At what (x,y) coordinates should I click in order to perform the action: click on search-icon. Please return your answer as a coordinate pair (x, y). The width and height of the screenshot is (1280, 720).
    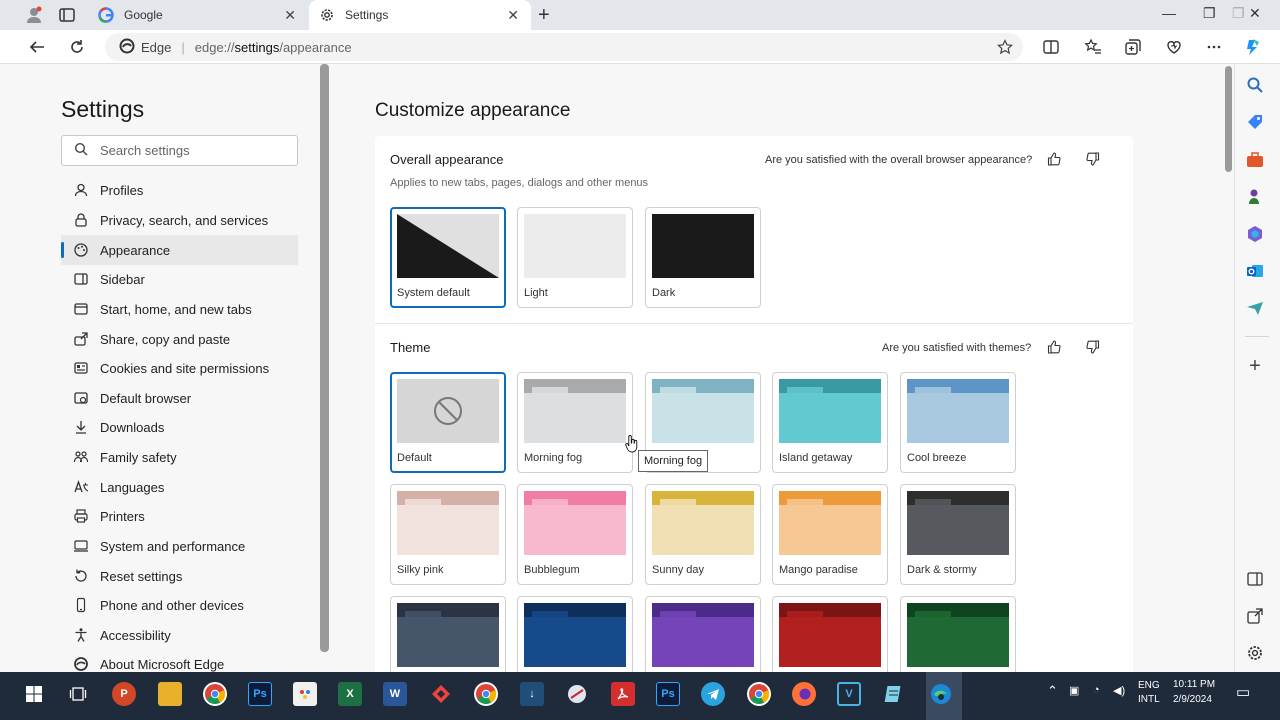
    Looking at the image, I should click on (1255, 85).